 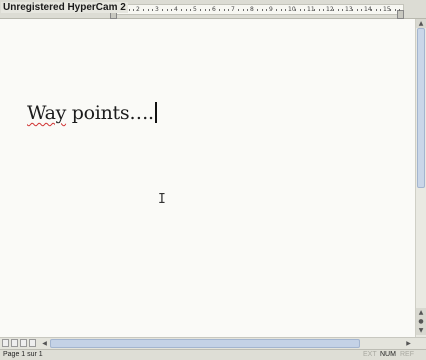 I want to click on page-indicator: Page 1 sur 1, so click(x=23, y=354).